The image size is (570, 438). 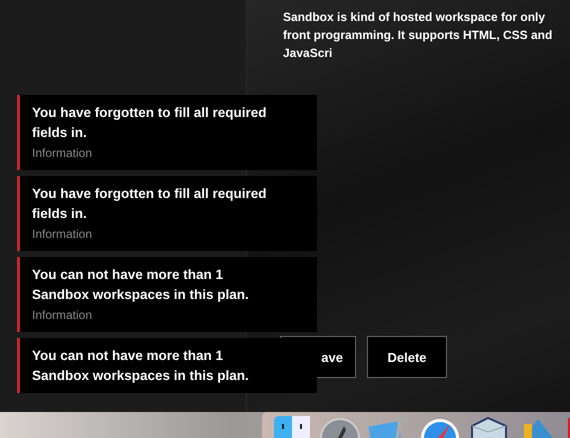 I want to click on compass-icon, so click(x=440, y=427).